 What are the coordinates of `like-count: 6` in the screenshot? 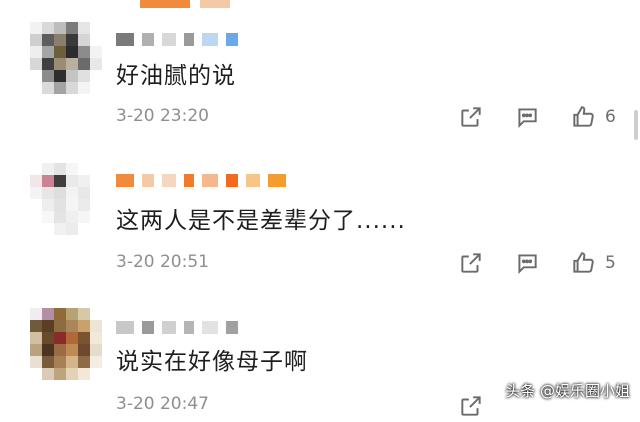 It's located at (610, 117).